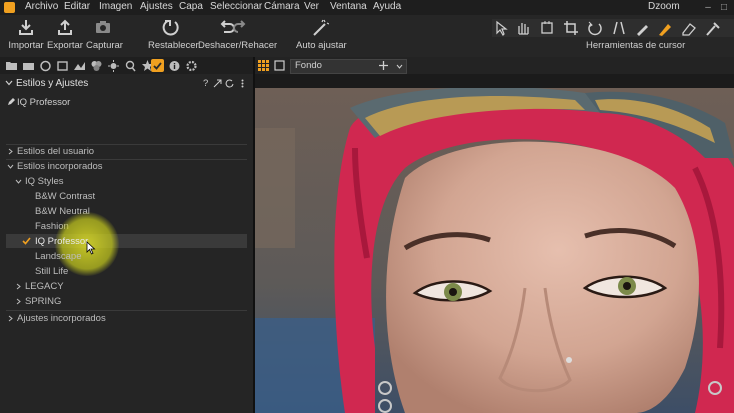  I want to click on folder-tab-icon, so click(11, 65).